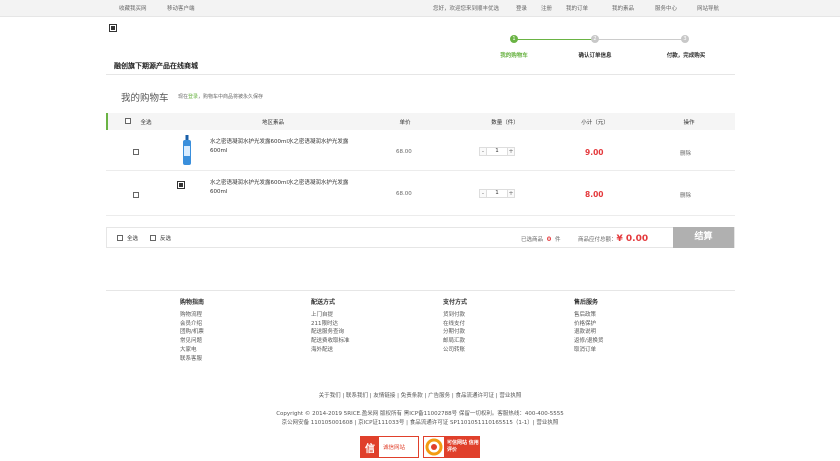 This screenshot has width=840, height=461. I want to click on footer-col-aftersales: 售后服务 售后政策 价格保护 退款说明 返修/退换货 取消订单, so click(588, 326).